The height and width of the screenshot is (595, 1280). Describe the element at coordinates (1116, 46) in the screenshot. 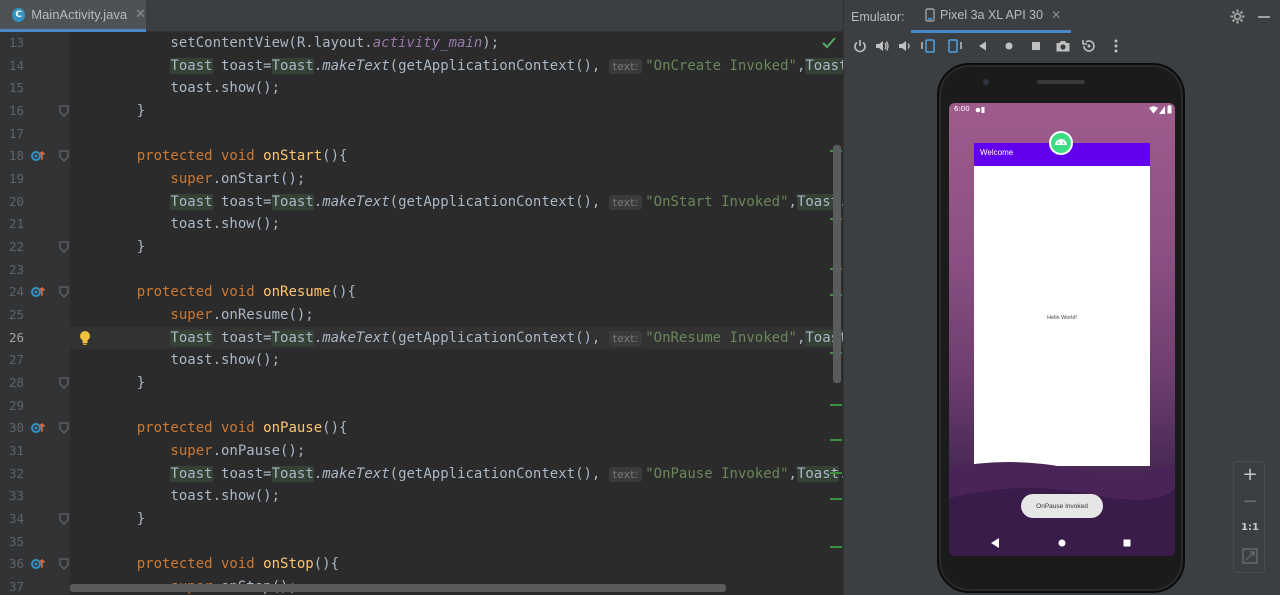

I see `more-options-icon` at that location.